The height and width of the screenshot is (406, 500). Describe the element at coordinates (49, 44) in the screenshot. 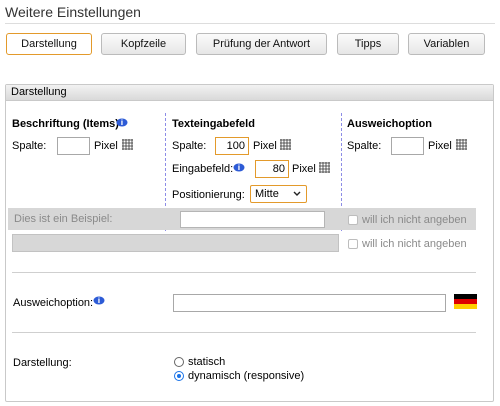

I see `tab-darstellung: Darstellung` at that location.